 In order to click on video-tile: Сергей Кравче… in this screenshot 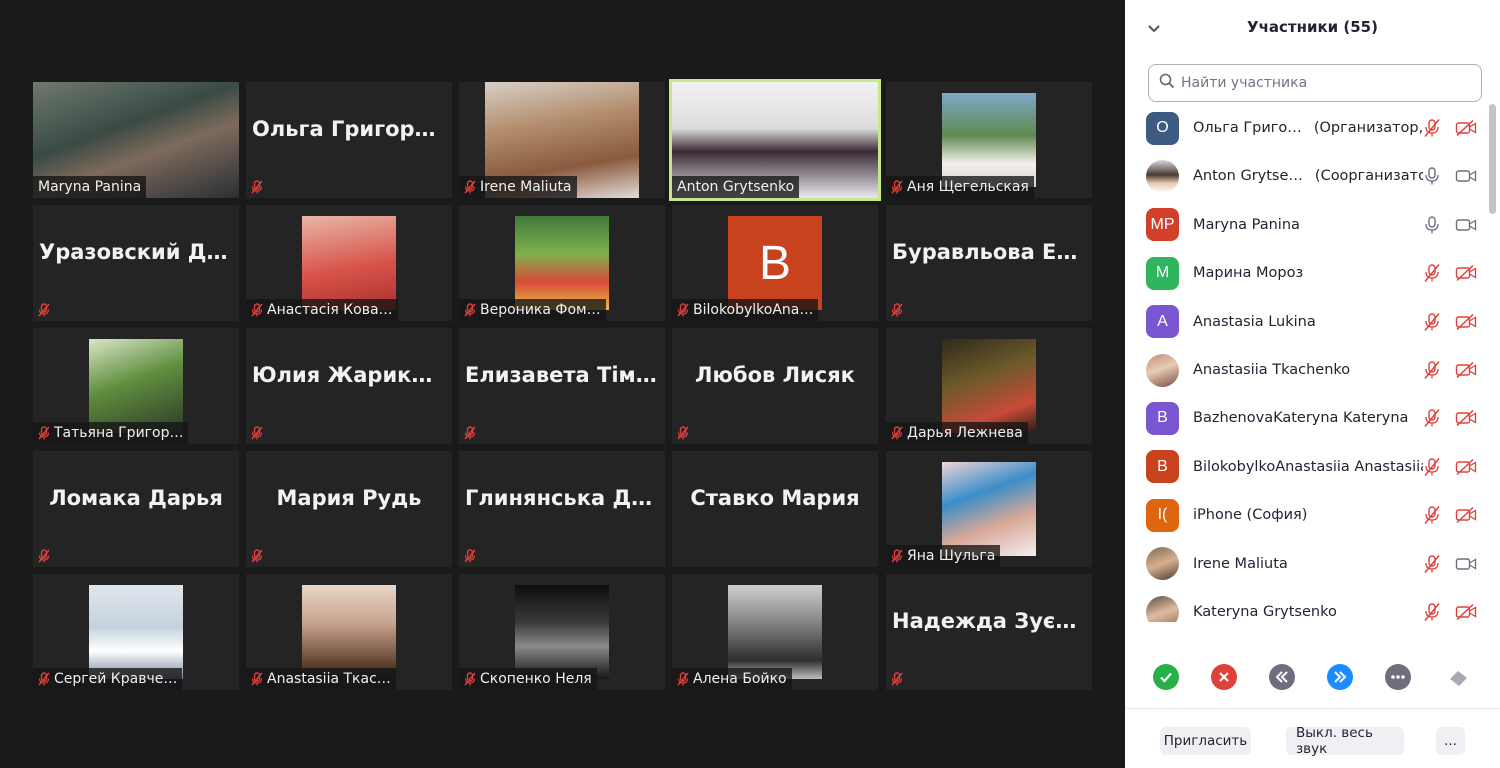, I will do `click(136, 632)`.